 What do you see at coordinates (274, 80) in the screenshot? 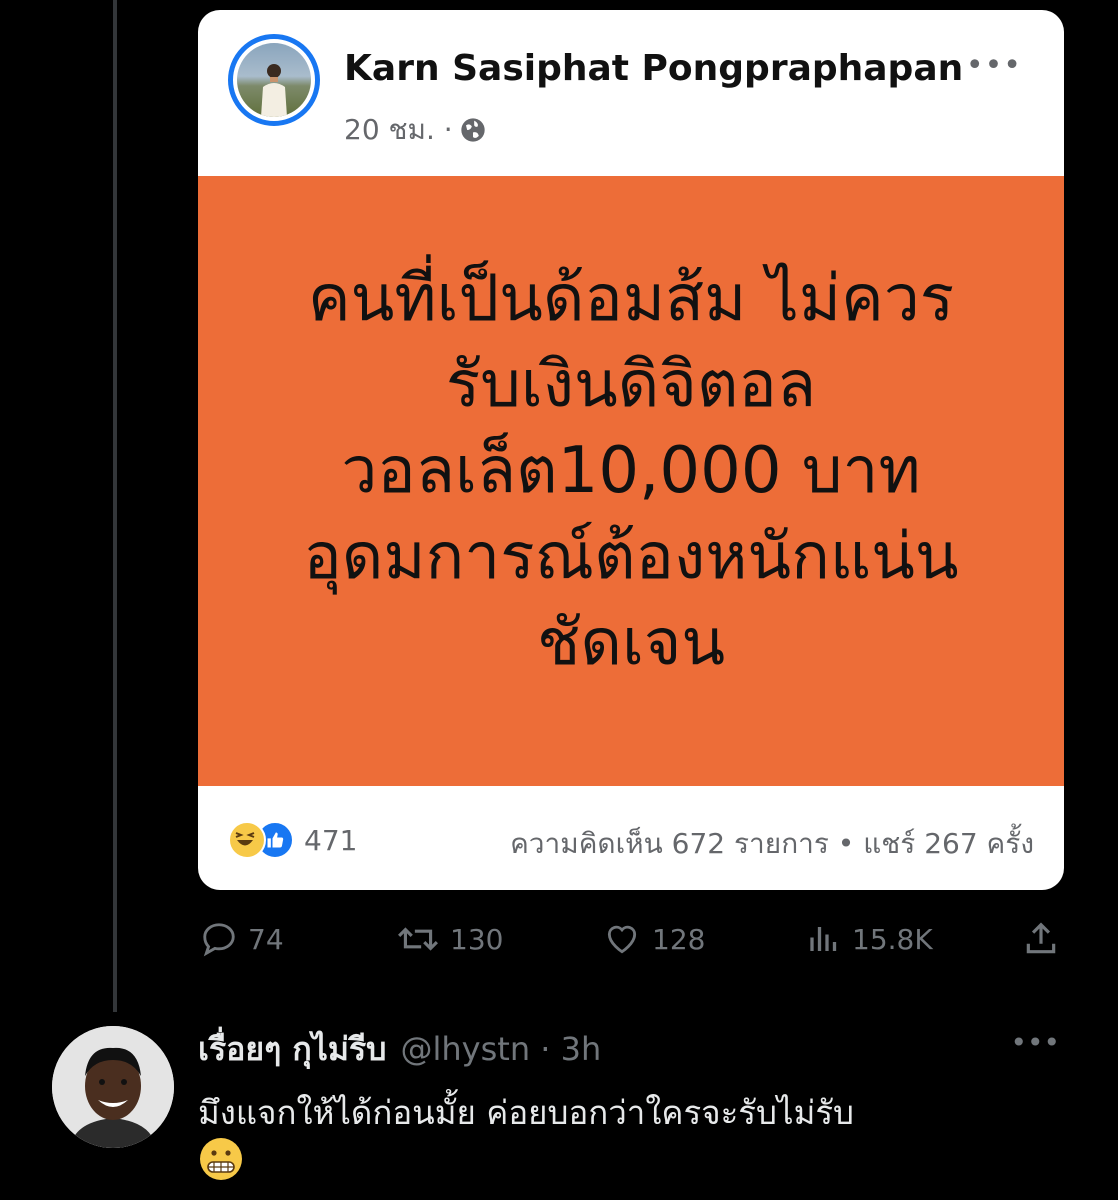
I see `fb-author-avatar` at bounding box center [274, 80].